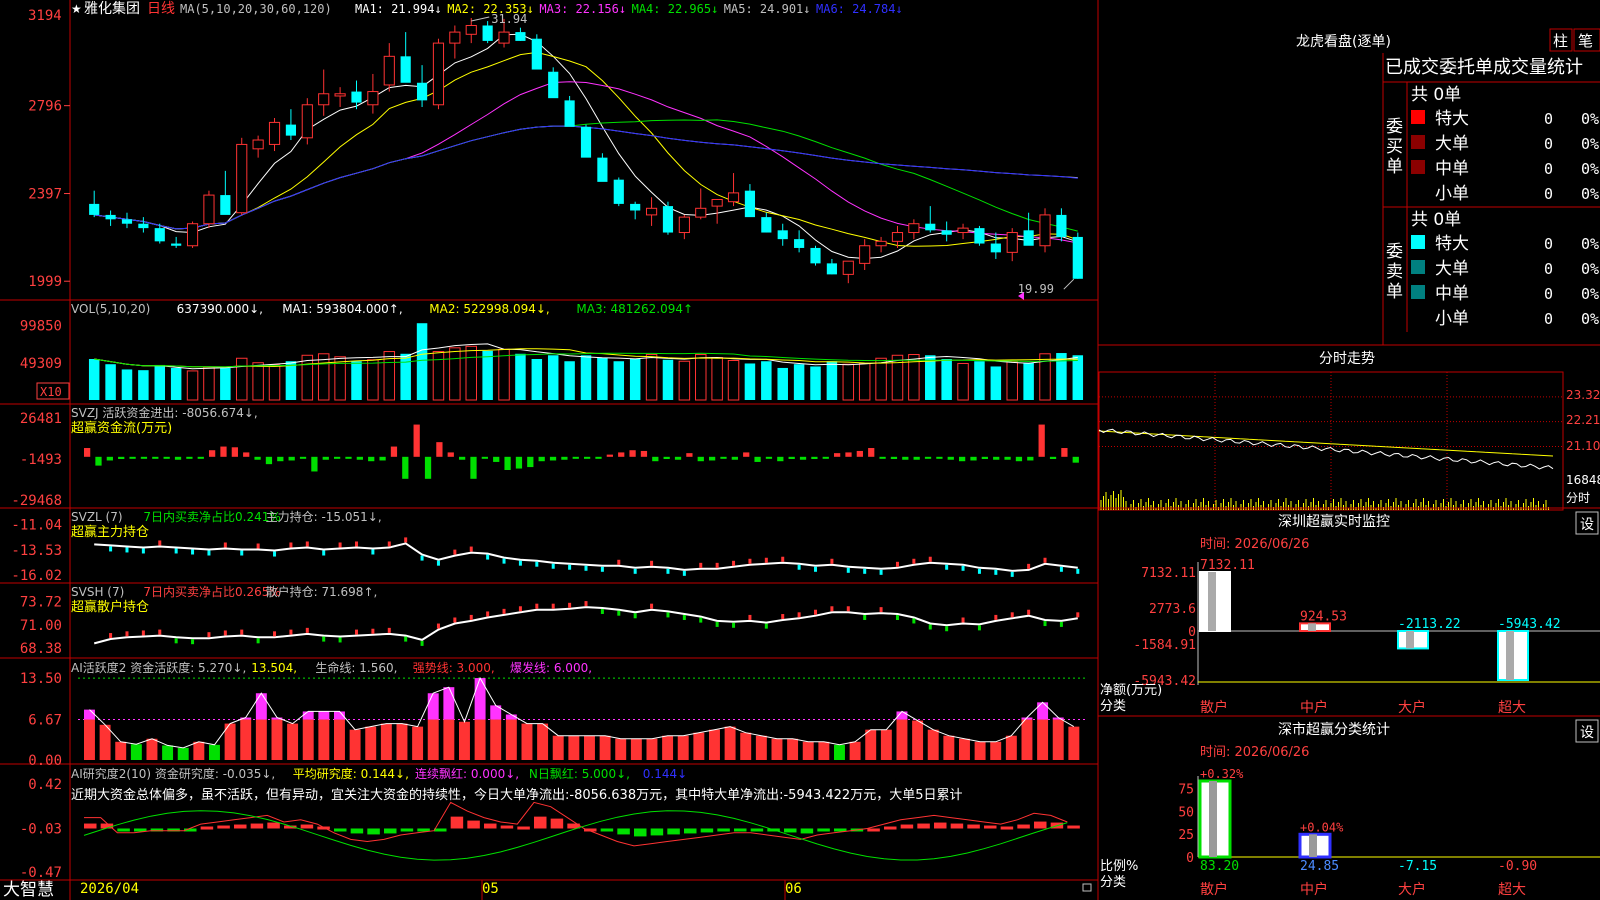  Describe the element at coordinates (261, 706) in the screenshot. I see `act-bar-burst` at that location.